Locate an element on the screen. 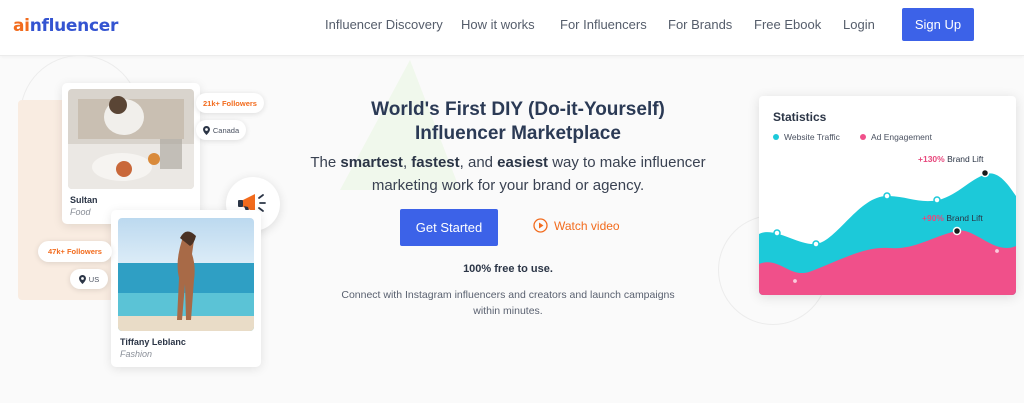 Image resolution: width=1024 pixels, height=403 pixels. influencer-name: Sultan is located at coordinates (84, 200).